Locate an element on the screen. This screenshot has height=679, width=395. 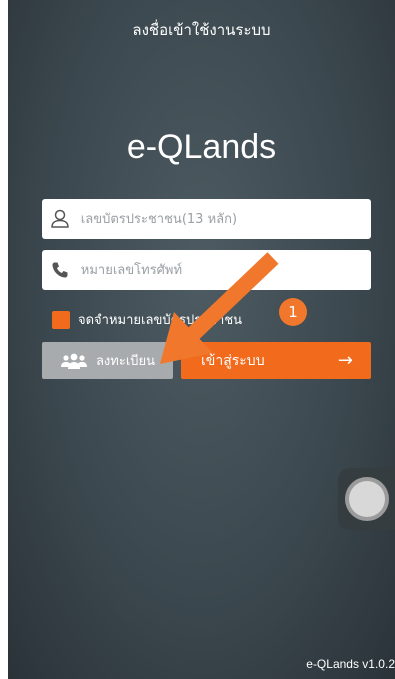
version-label: e-QLands v1.0.2 is located at coordinates (350, 664).